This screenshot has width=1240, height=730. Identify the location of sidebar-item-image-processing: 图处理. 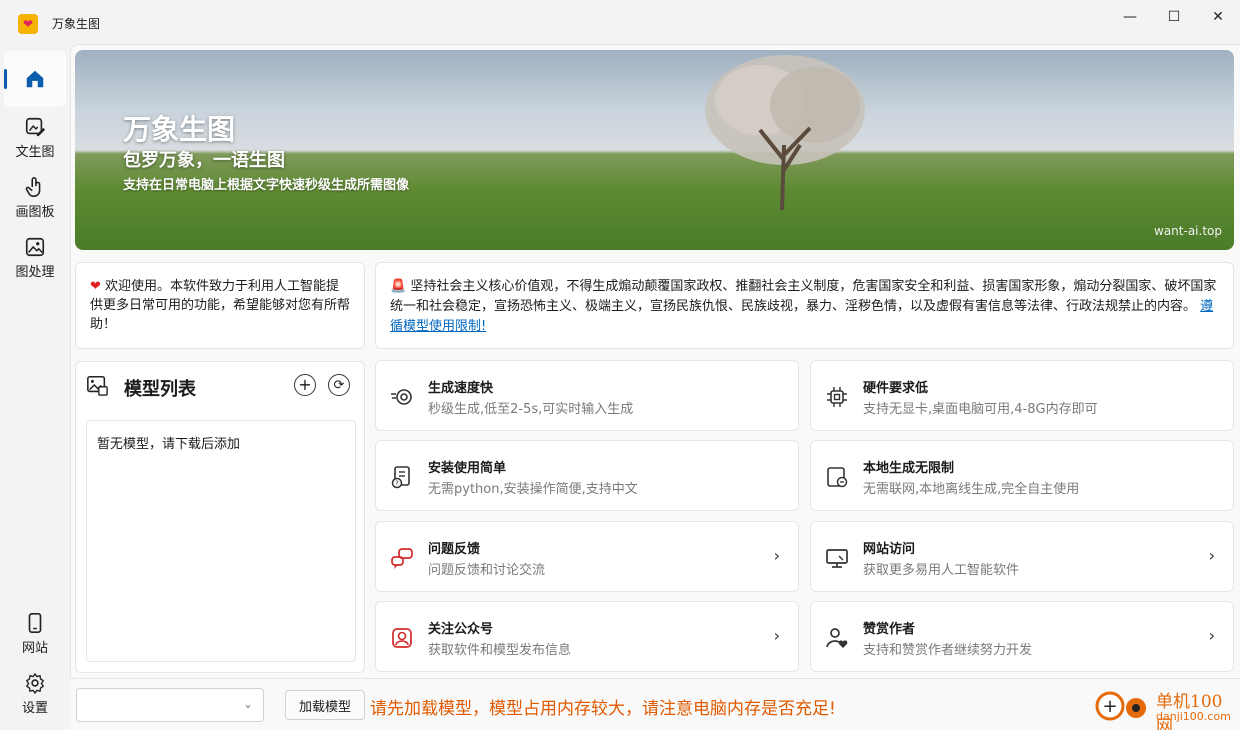
(35, 258).